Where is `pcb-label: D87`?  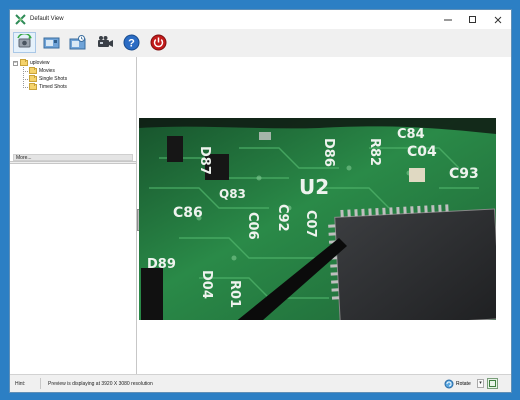 pcb-label: D87 is located at coordinates (204, 160).